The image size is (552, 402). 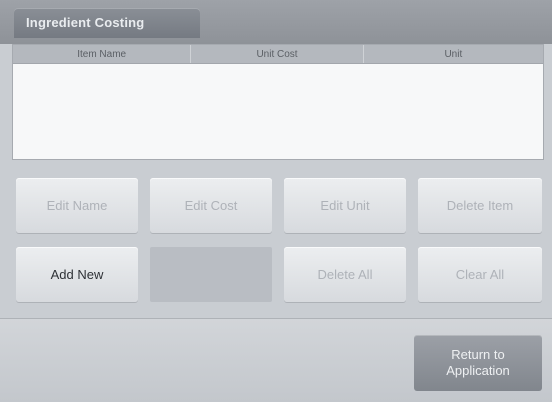 I want to click on clear-all-button: Clear All, so click(x=480, y=274).